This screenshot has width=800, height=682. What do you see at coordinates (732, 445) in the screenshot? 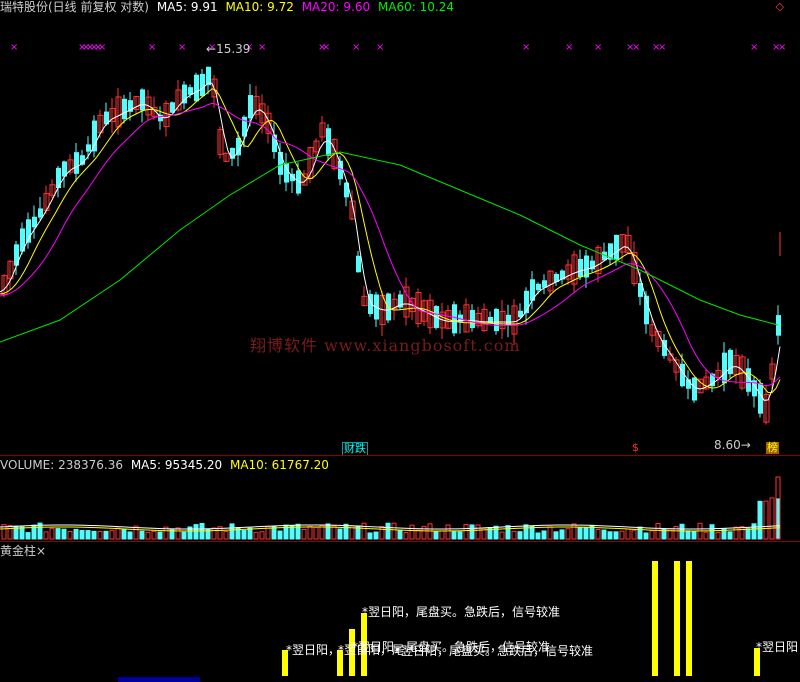
I see `low-price-label: 8.60→` at bounding box center [732, 445].